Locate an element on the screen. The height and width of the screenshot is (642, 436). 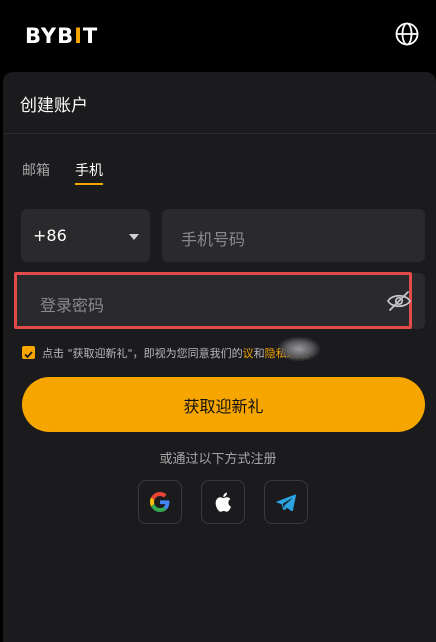
alt-signup-label: 或通过以下方式注册 is located at coordinates (218, 459).